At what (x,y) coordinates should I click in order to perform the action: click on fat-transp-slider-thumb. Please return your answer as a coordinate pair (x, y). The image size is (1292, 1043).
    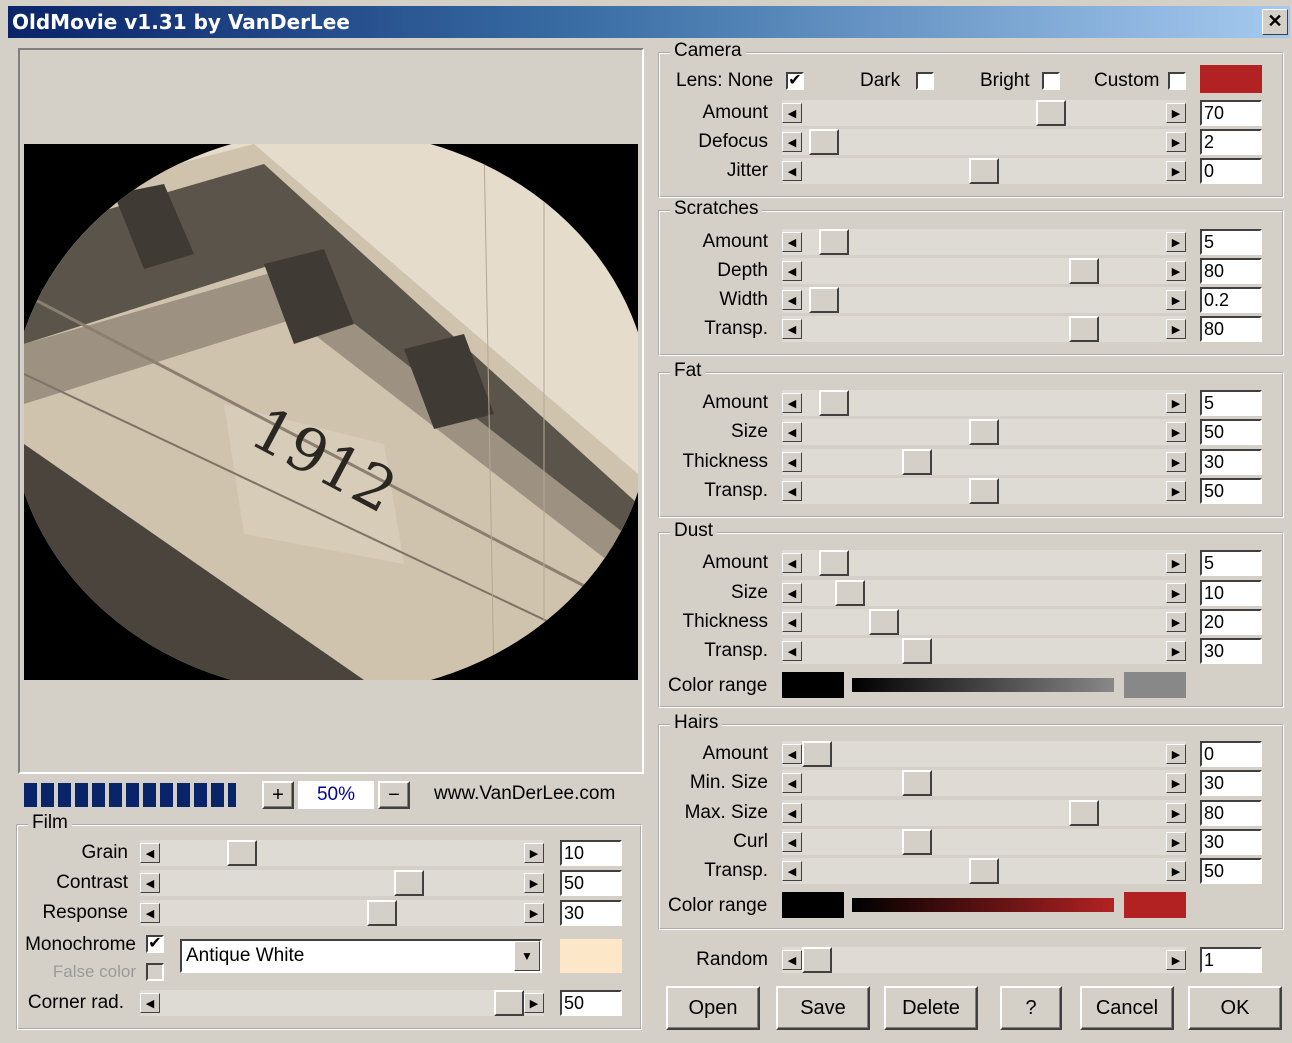
    Looking at the image, I should click on (984, 491).